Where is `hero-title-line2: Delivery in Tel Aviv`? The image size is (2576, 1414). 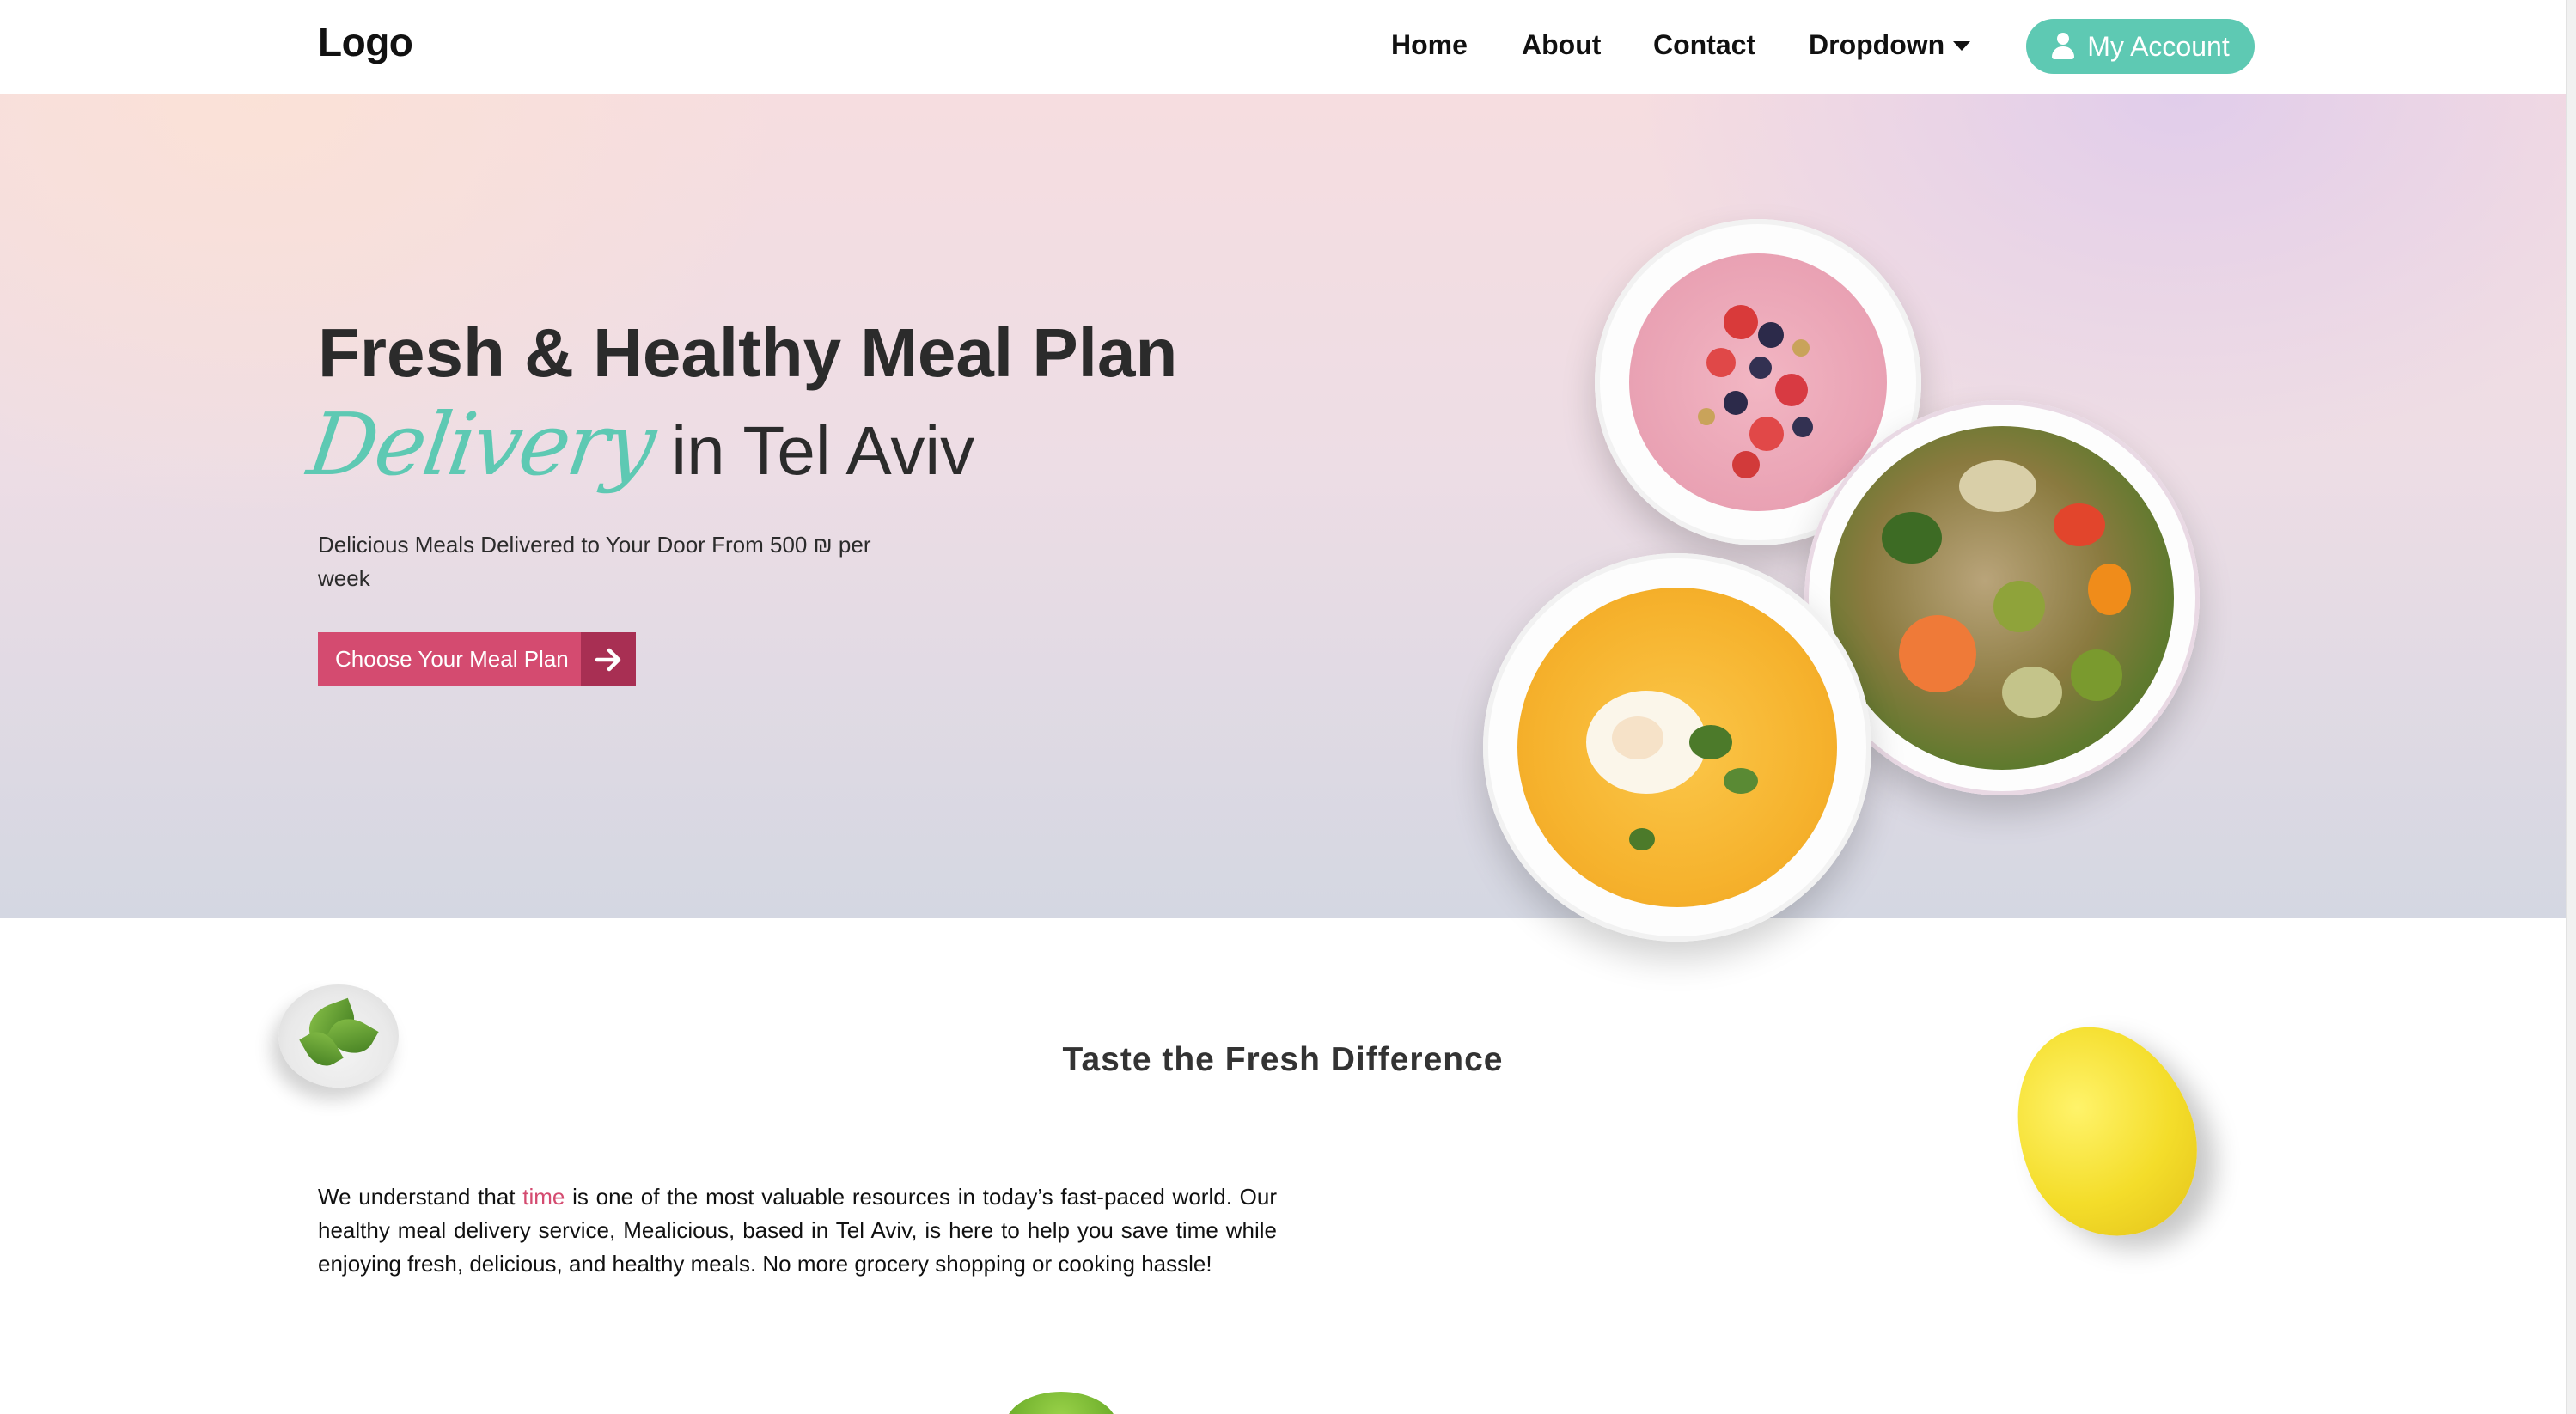
hero-title-line2: Delivery in Tel Aviv is located at coordinates (638, 444).